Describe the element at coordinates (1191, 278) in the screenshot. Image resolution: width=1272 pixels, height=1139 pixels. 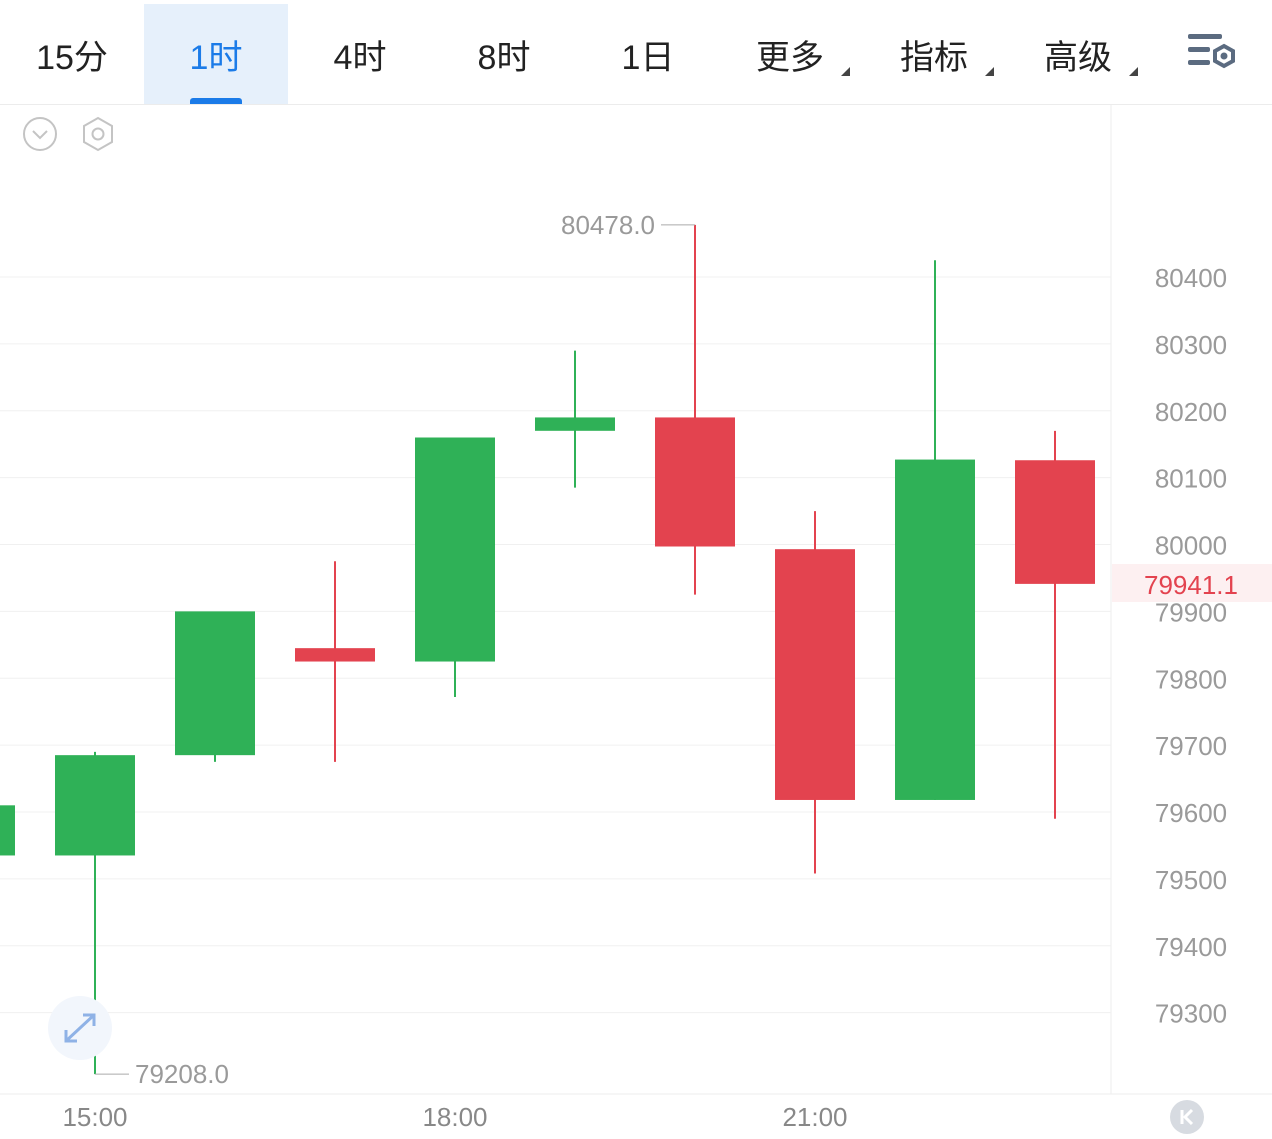
I see `y-tick-label: 80400` at that location.